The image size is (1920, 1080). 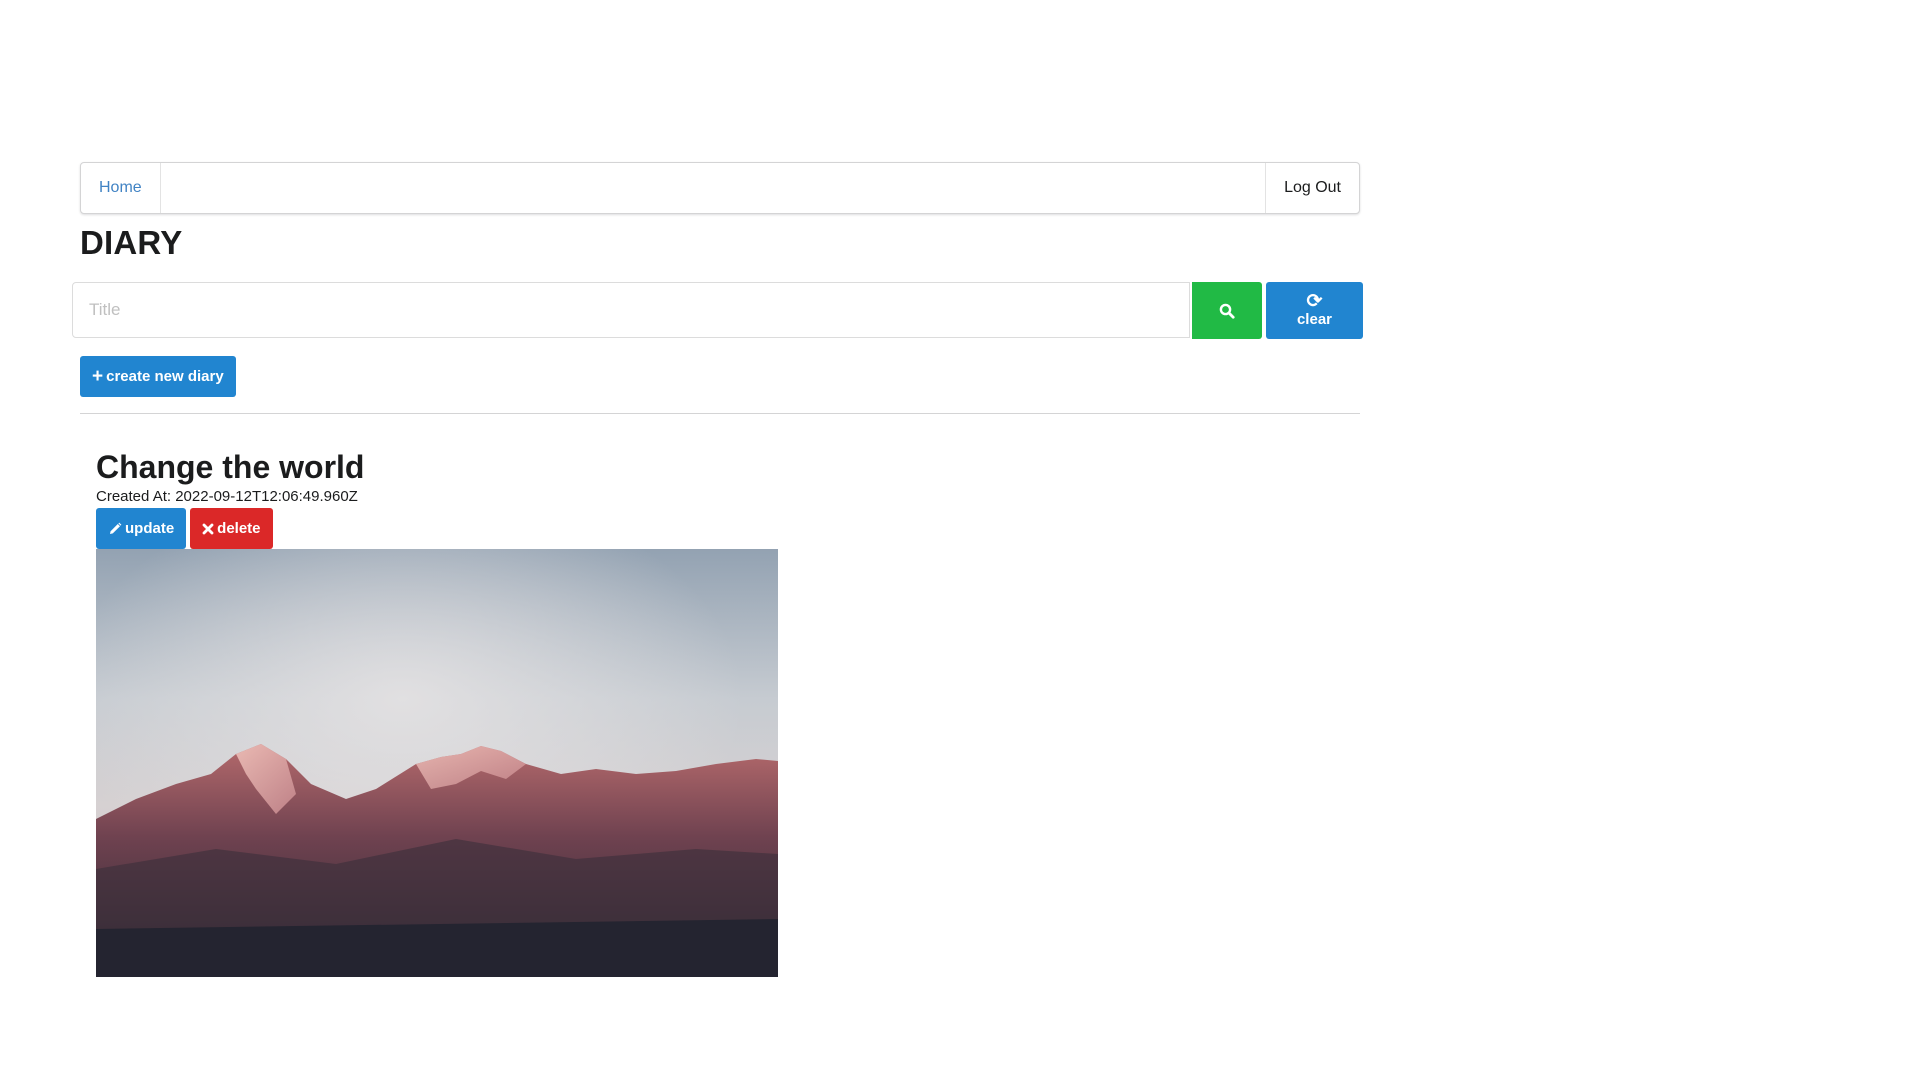 I want to click on clear-button: ⟳ clear, so click(x=1314, y=310).